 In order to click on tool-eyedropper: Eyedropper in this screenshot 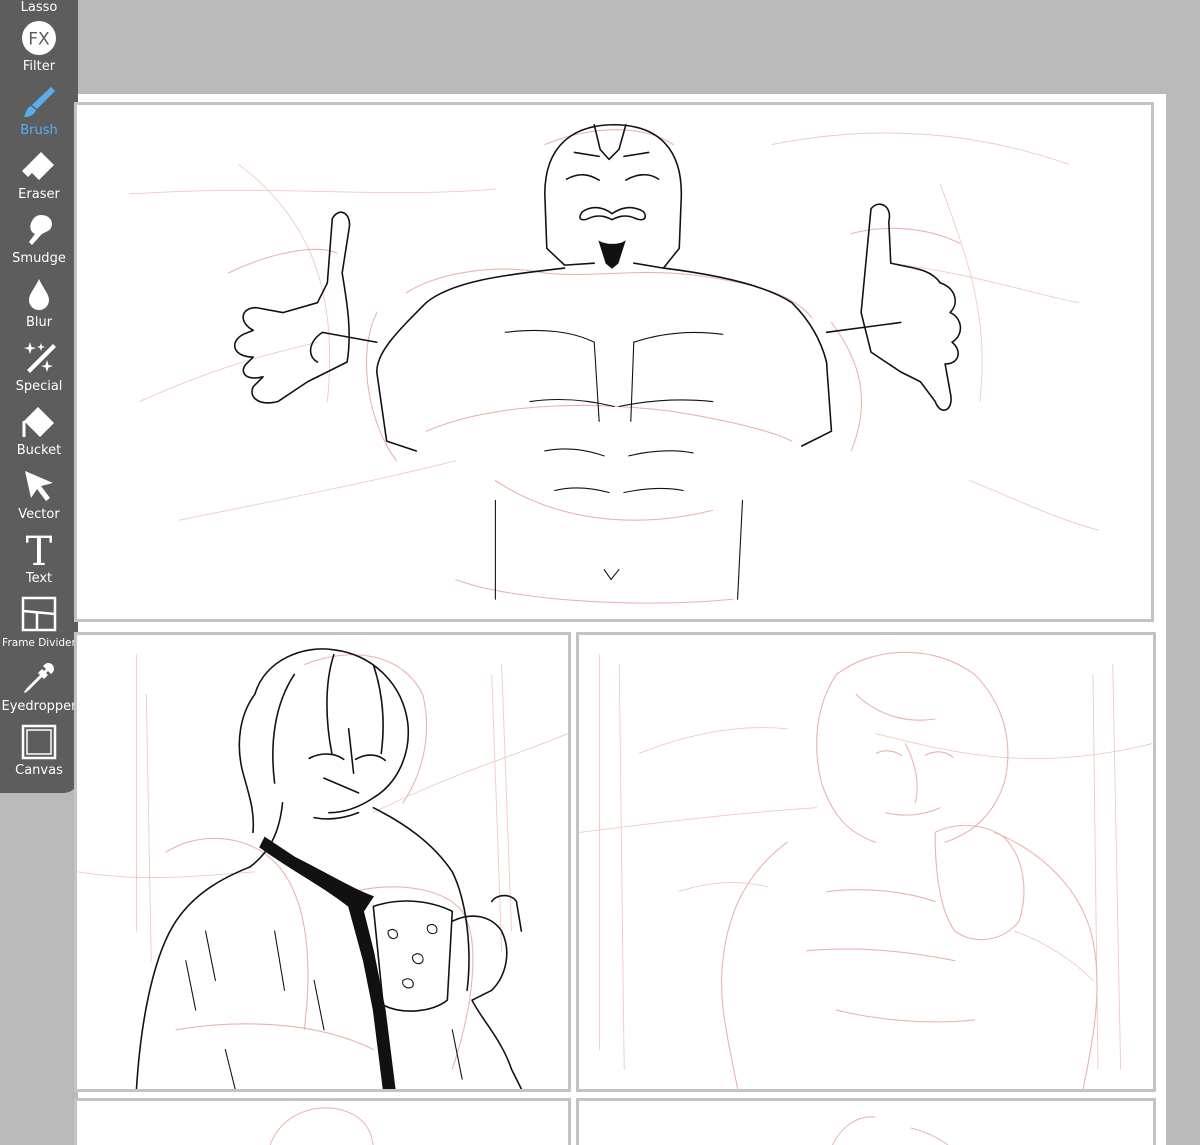, I will do `click(39, 690)`.